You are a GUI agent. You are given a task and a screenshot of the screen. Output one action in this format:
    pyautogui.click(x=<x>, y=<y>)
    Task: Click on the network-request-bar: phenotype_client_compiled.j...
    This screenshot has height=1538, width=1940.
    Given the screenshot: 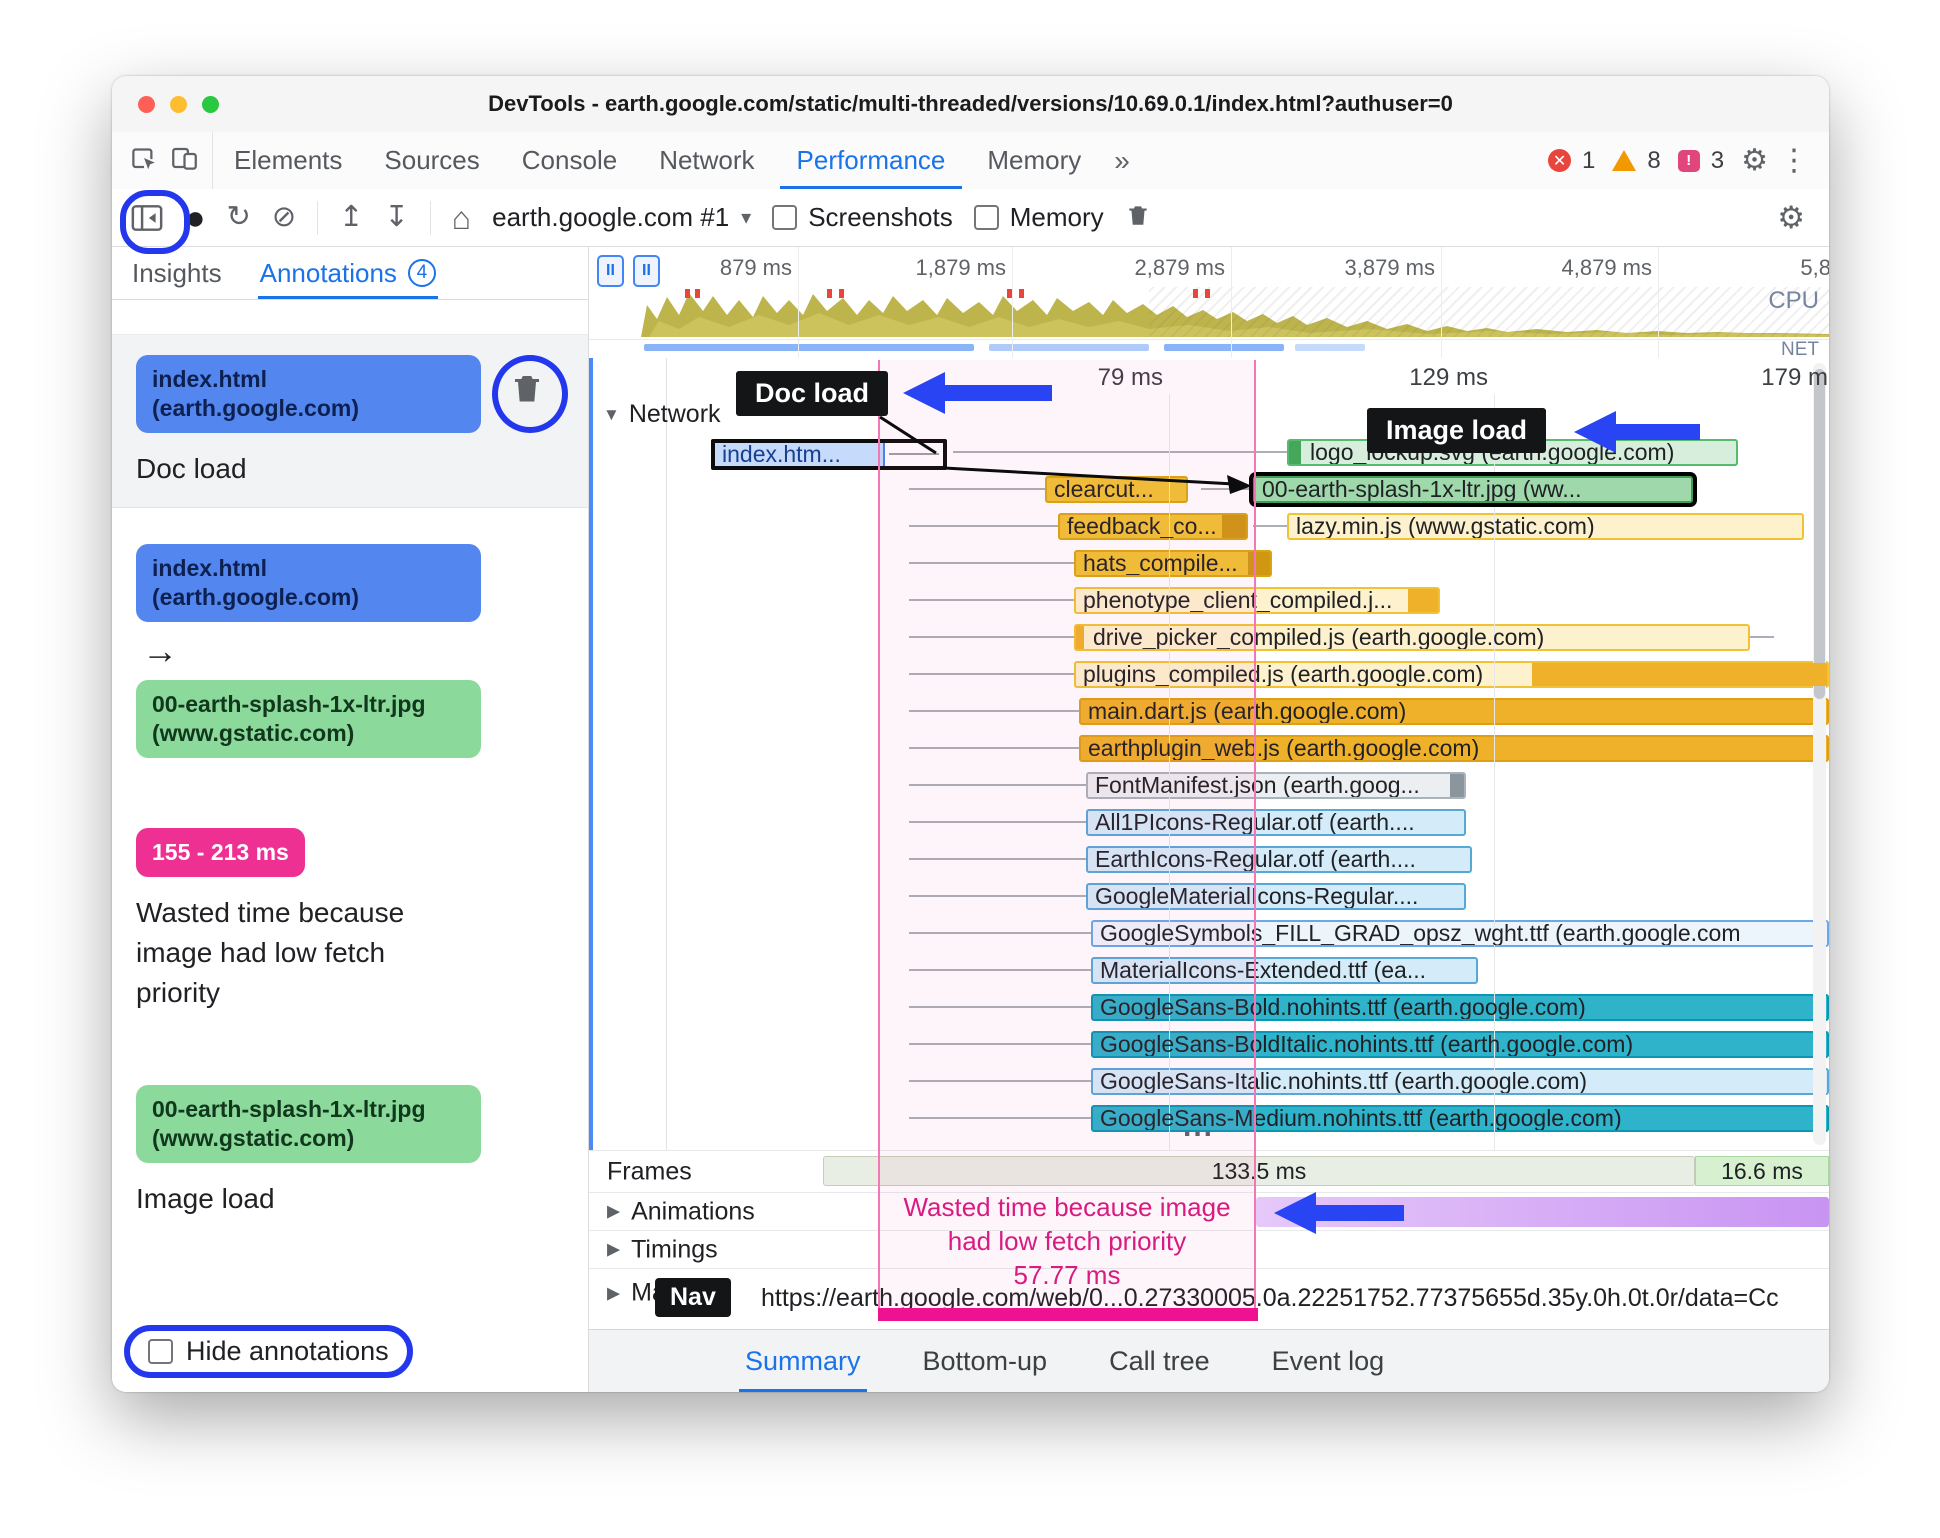 What is the action you would take?
    pyautogui.click(x=1257, y=600)
    